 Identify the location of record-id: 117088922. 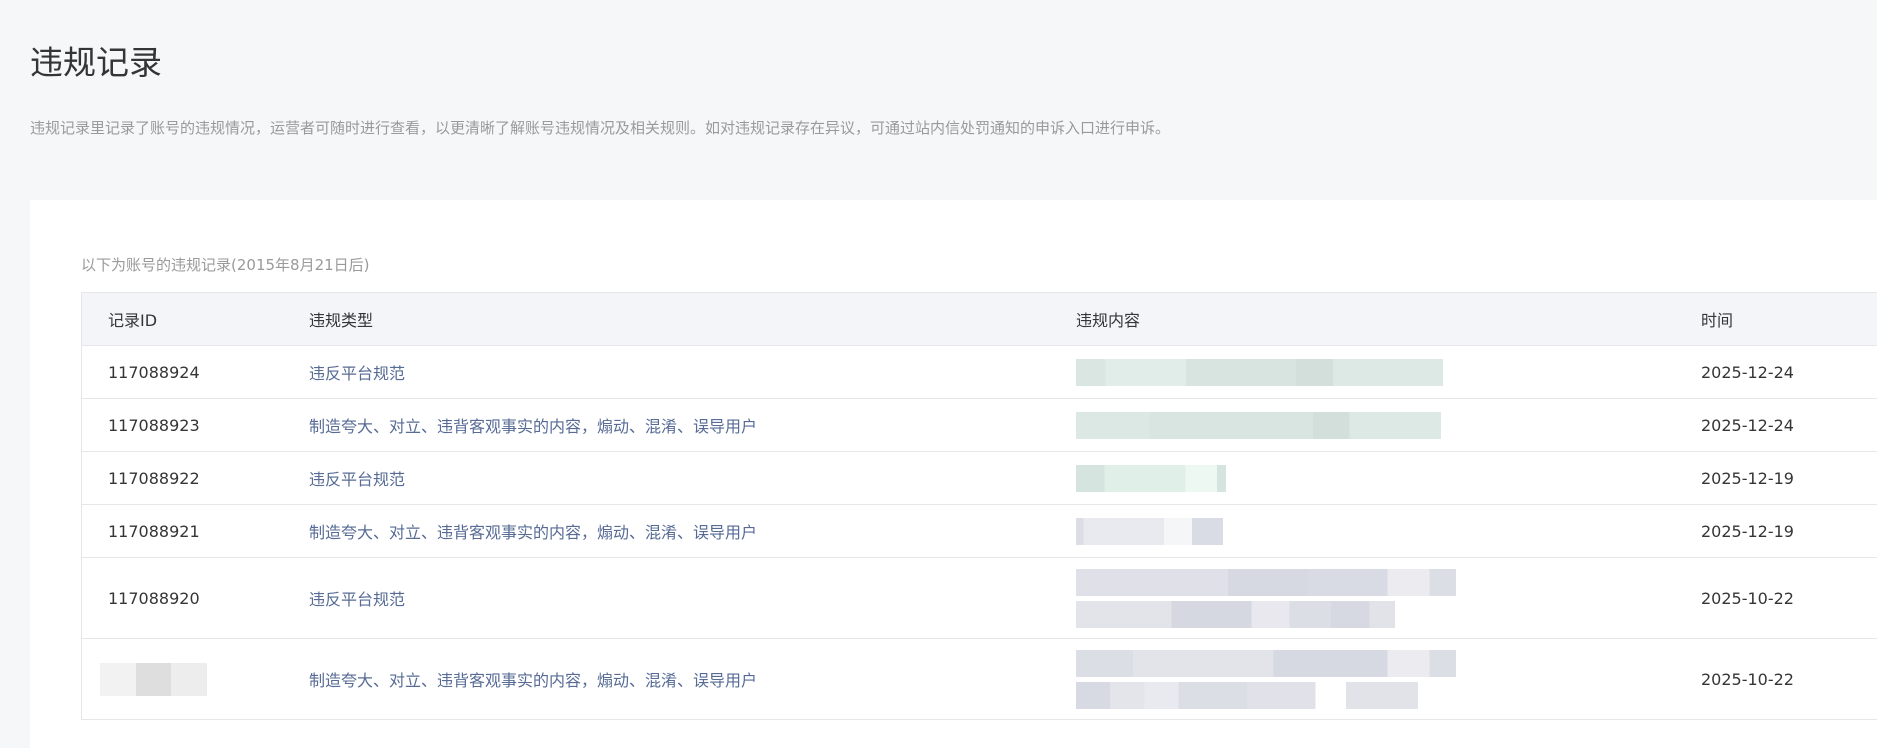
(195, 478).